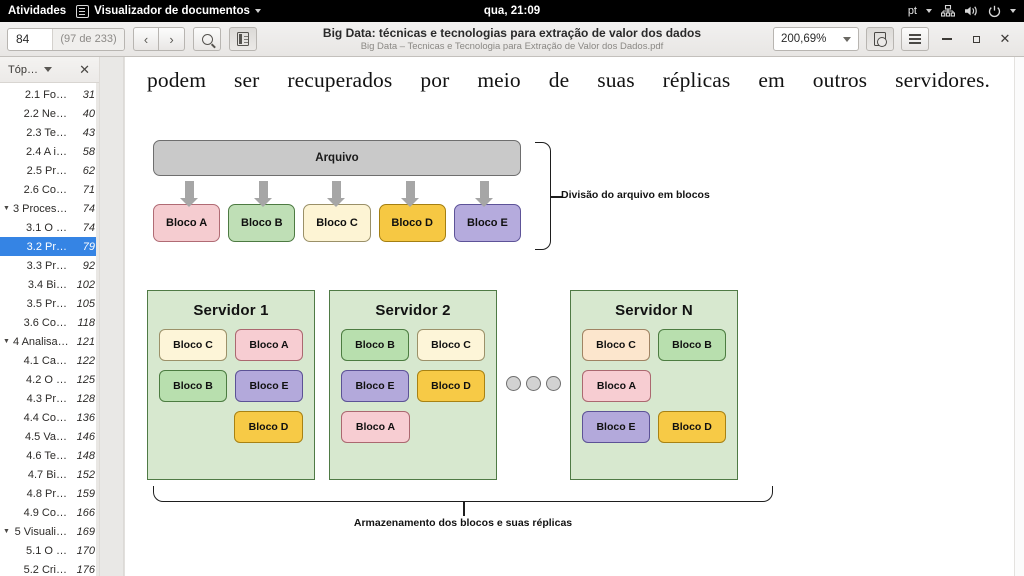 This screenshot has width=1024, height=576. What do you see at coordinates (49, 246) in the screenshot?
I see `outline-item: 3.2 Pr… 79` at bounding box center [49, 246].